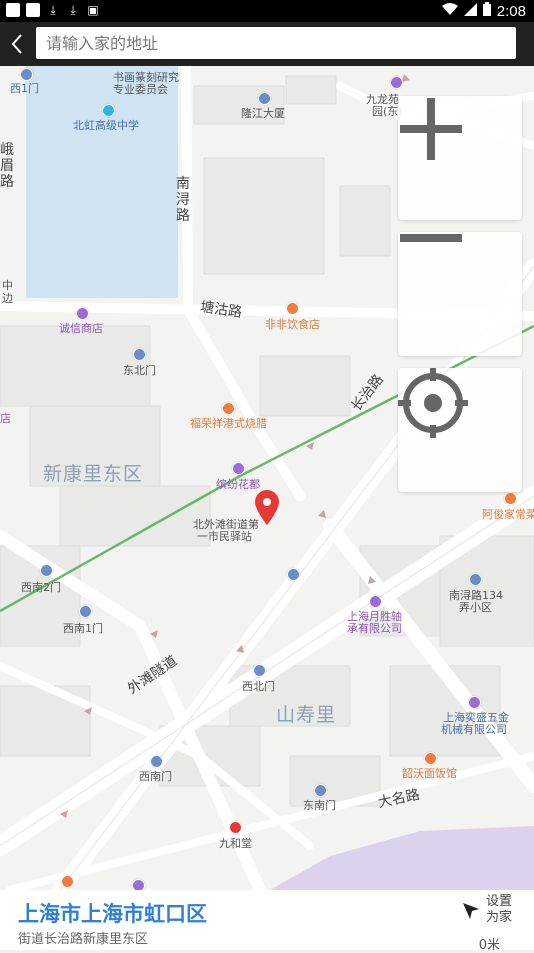 The image size is (534, 953). Describe the element at coordinates (183, 200) in the screenshot. I see `road-label: 南浔路` at that location.